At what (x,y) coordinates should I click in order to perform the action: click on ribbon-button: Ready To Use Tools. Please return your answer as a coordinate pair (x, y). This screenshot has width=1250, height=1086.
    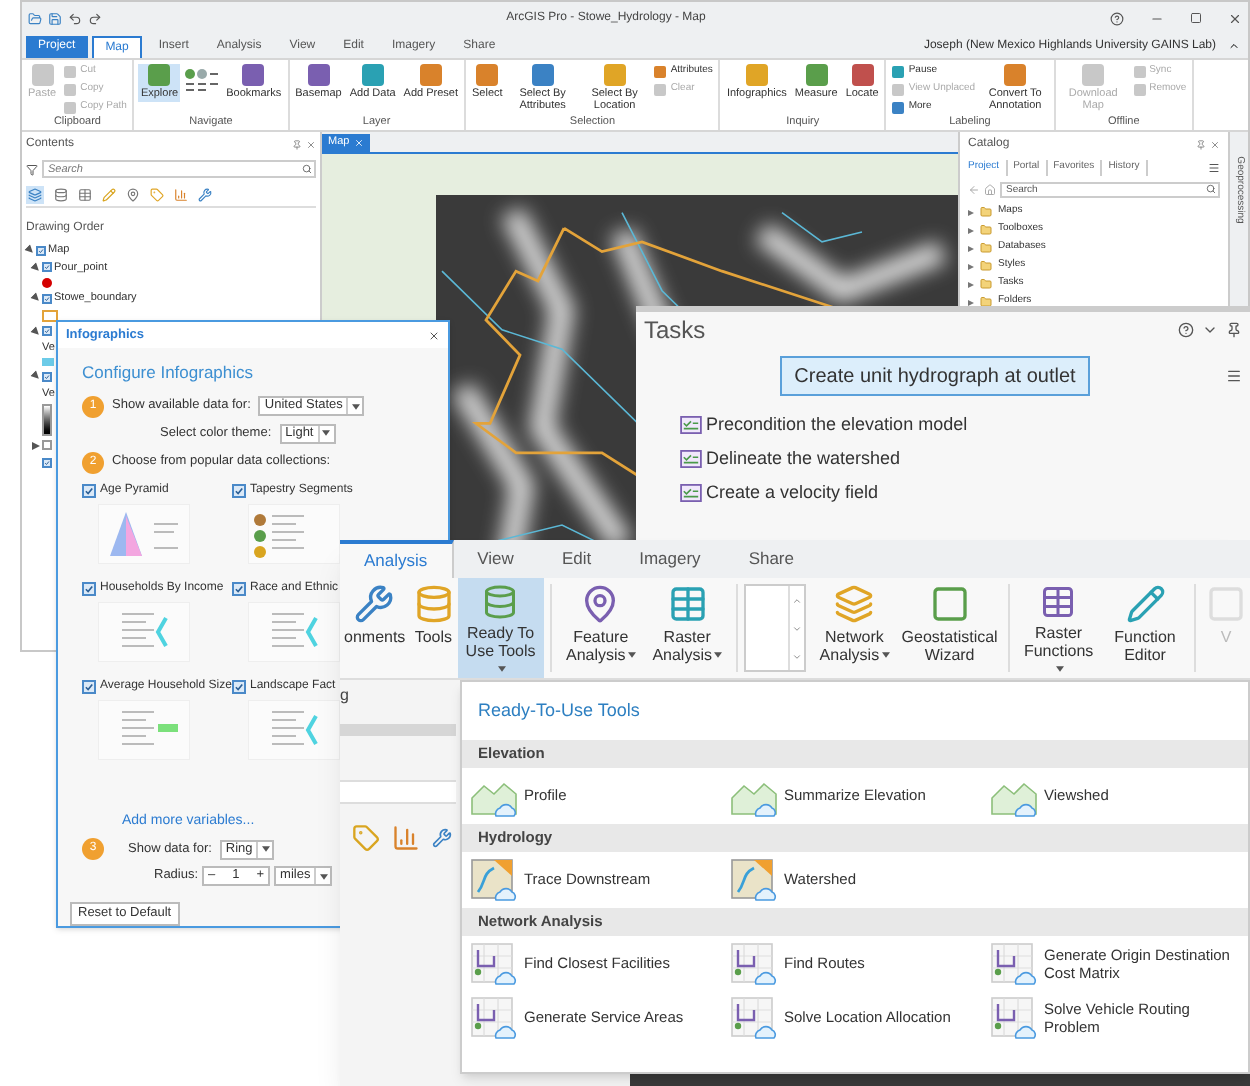
    Looking at the image, I should click on (500, 628).